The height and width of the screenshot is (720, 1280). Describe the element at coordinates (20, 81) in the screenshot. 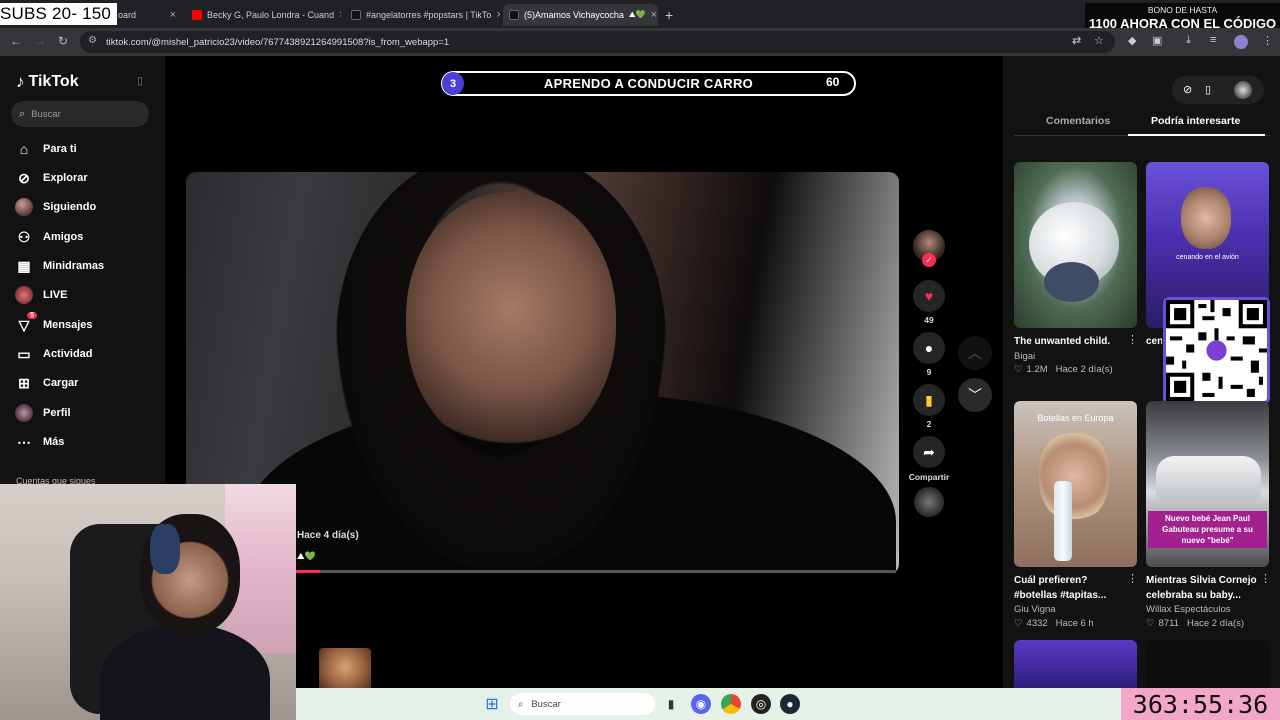

I see `tiktok-note-icon: ♪` at that location.